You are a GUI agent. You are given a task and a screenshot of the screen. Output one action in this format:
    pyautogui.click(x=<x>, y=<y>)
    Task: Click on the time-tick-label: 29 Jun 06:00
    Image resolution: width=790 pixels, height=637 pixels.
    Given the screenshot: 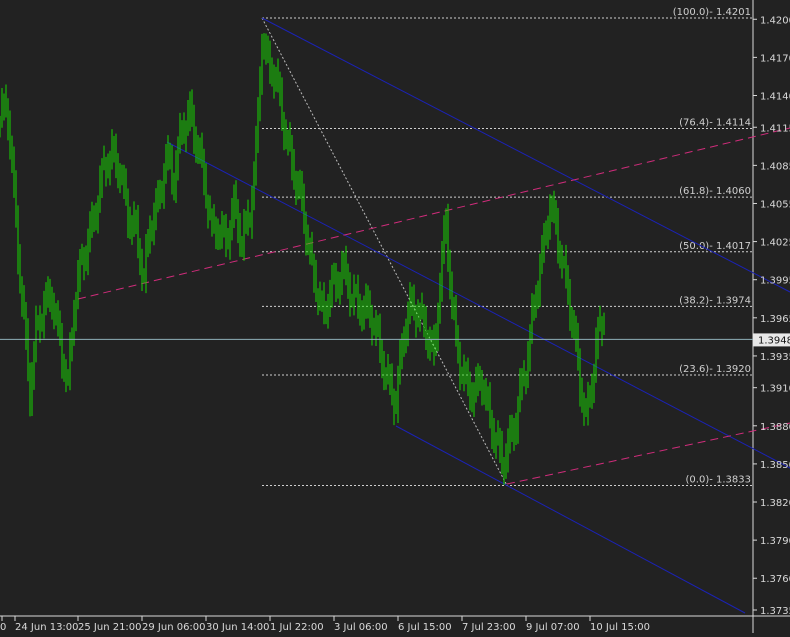 What is the action you would take?
    pyautogui.click(x=174, y=627)
    